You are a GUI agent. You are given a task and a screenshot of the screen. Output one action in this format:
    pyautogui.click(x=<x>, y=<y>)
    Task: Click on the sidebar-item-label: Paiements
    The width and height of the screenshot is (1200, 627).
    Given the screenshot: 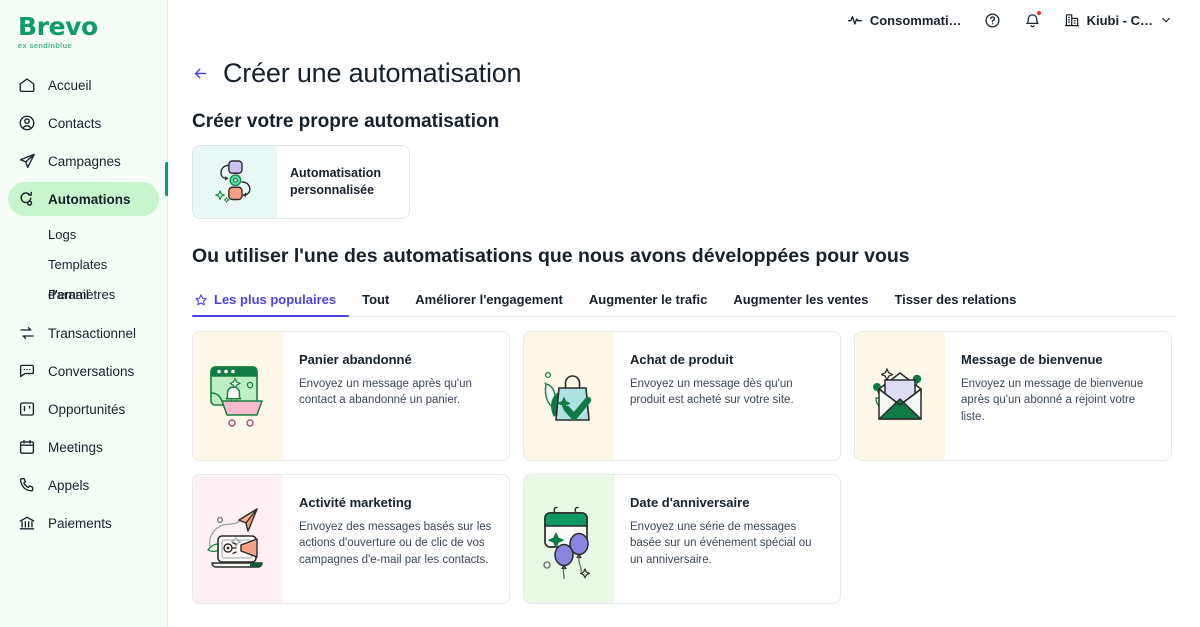 What is the action you would take?
    pyautogui.click(x=80, y=523)
    